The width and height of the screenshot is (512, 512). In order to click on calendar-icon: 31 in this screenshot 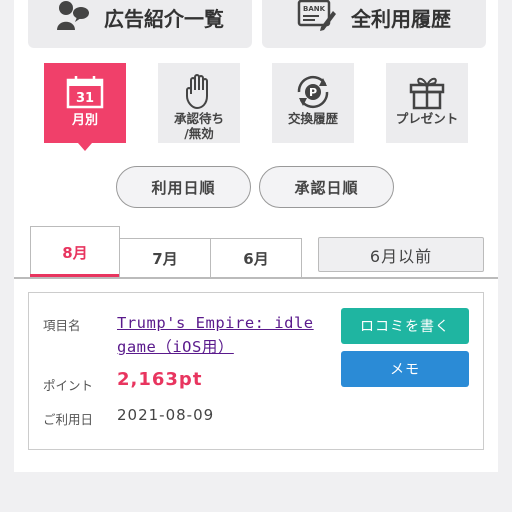, I will do `click(85, 92)`.